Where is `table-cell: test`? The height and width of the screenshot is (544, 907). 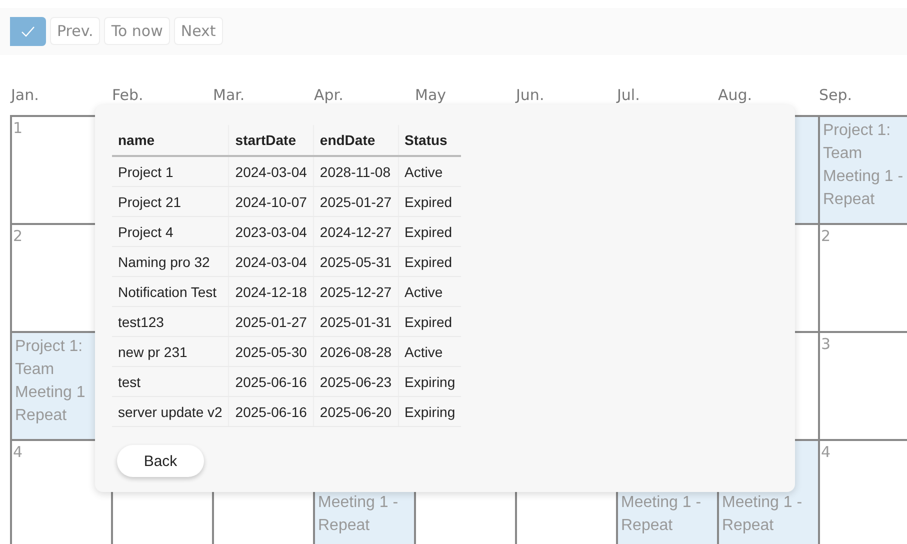 table-cell: test is located at coordinates (170, 381).